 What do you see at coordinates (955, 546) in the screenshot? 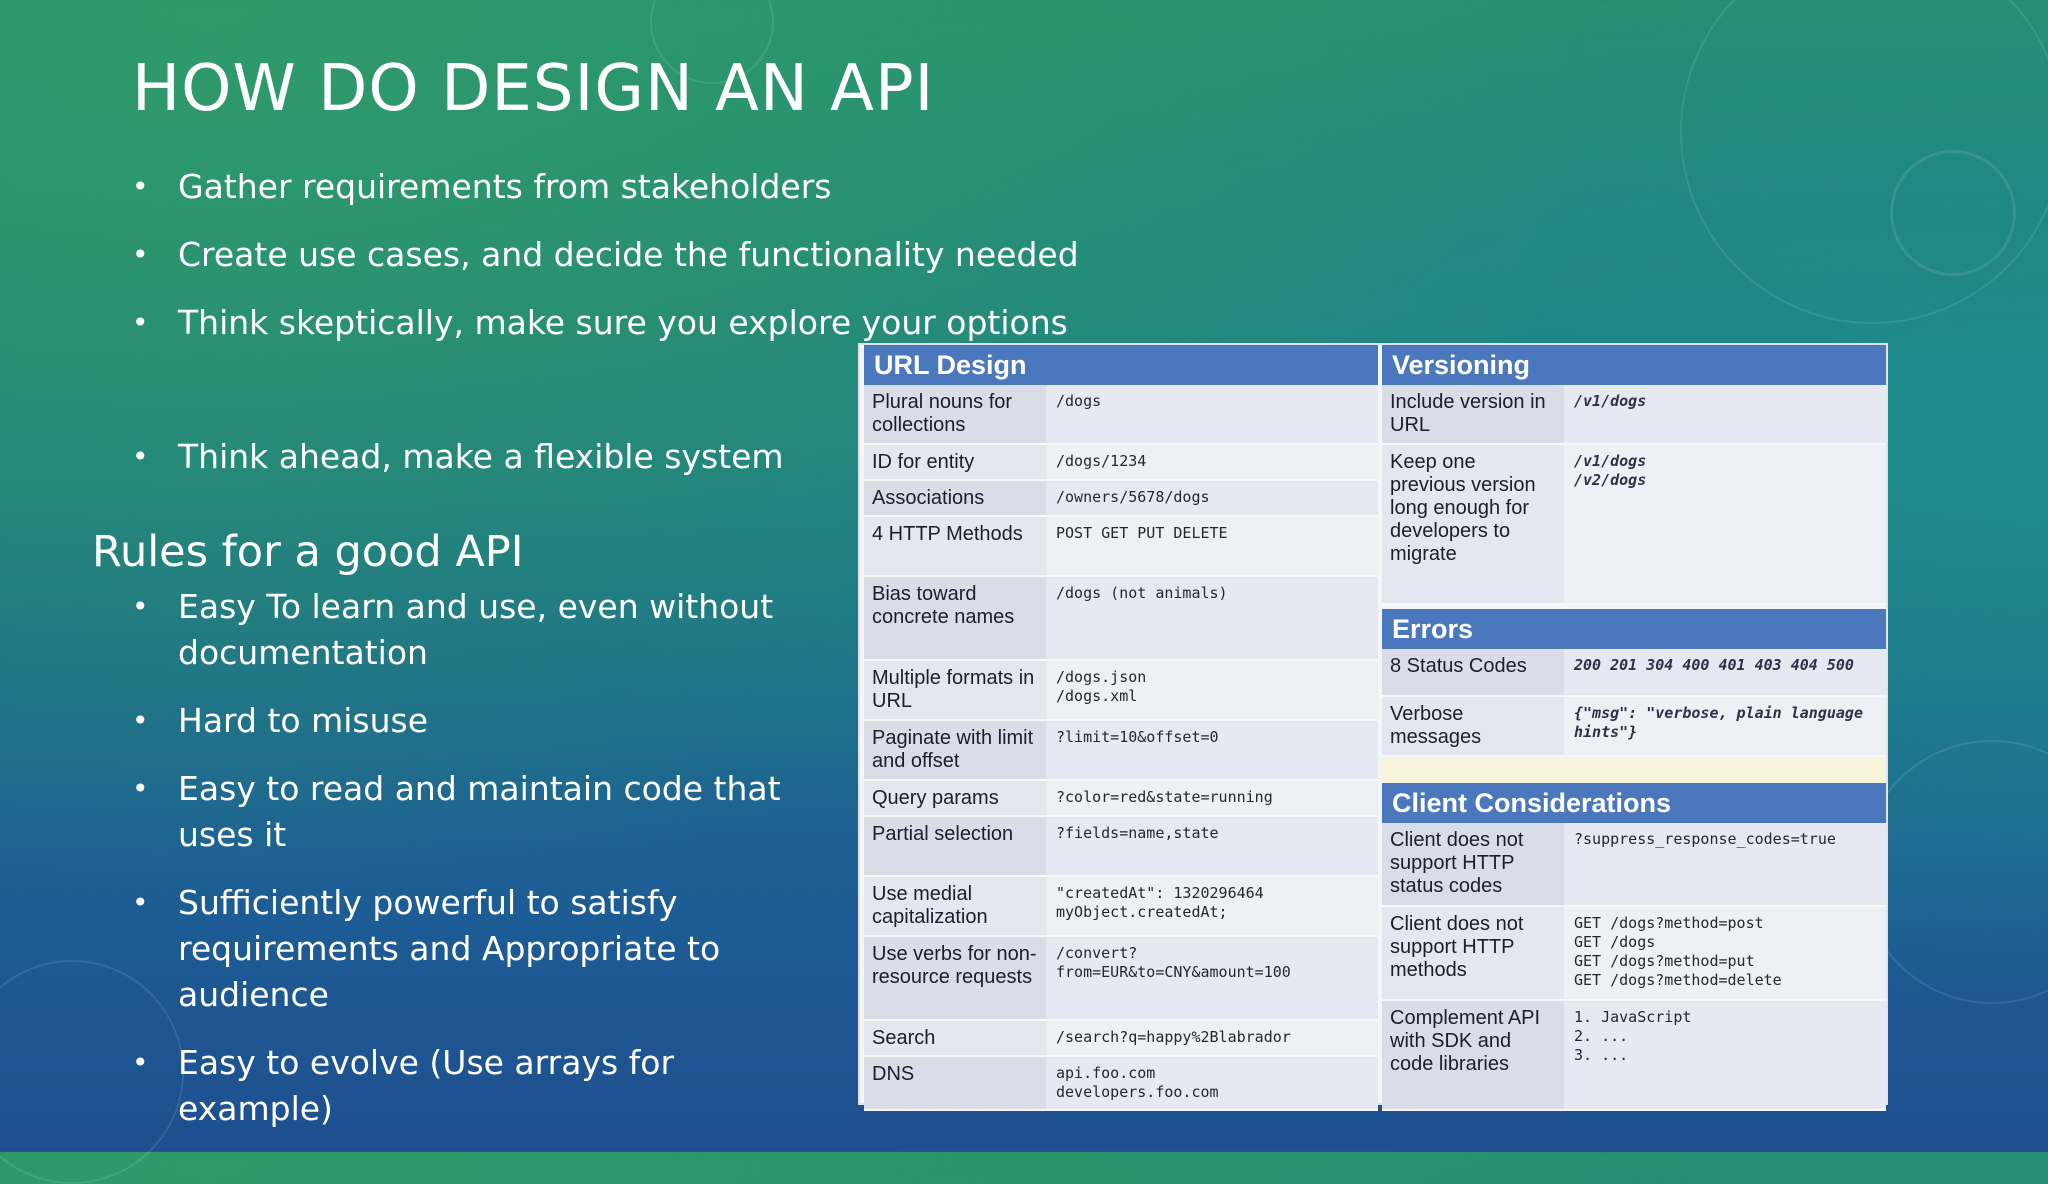
I see `row-label: 4 HTTP Methods` at bounding box center [955, 546].